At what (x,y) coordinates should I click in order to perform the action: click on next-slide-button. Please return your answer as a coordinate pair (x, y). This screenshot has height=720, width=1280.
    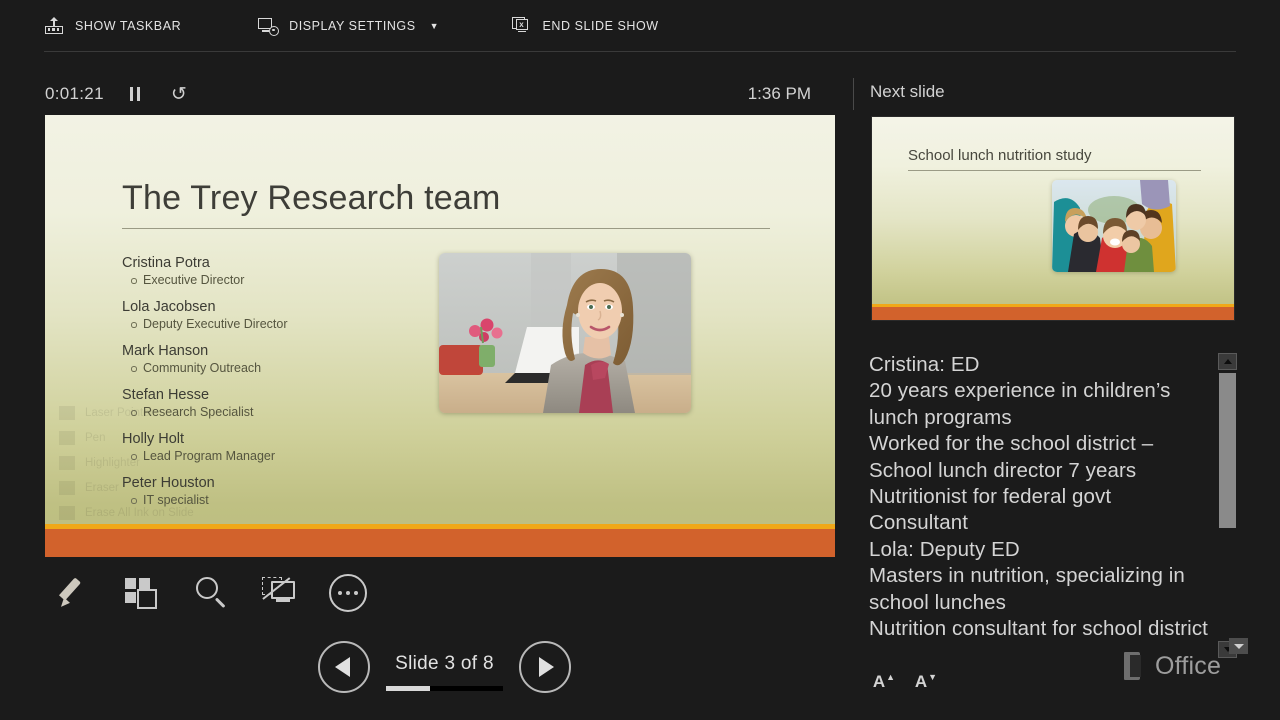
    Looking at the image, I should click on (545, 667).